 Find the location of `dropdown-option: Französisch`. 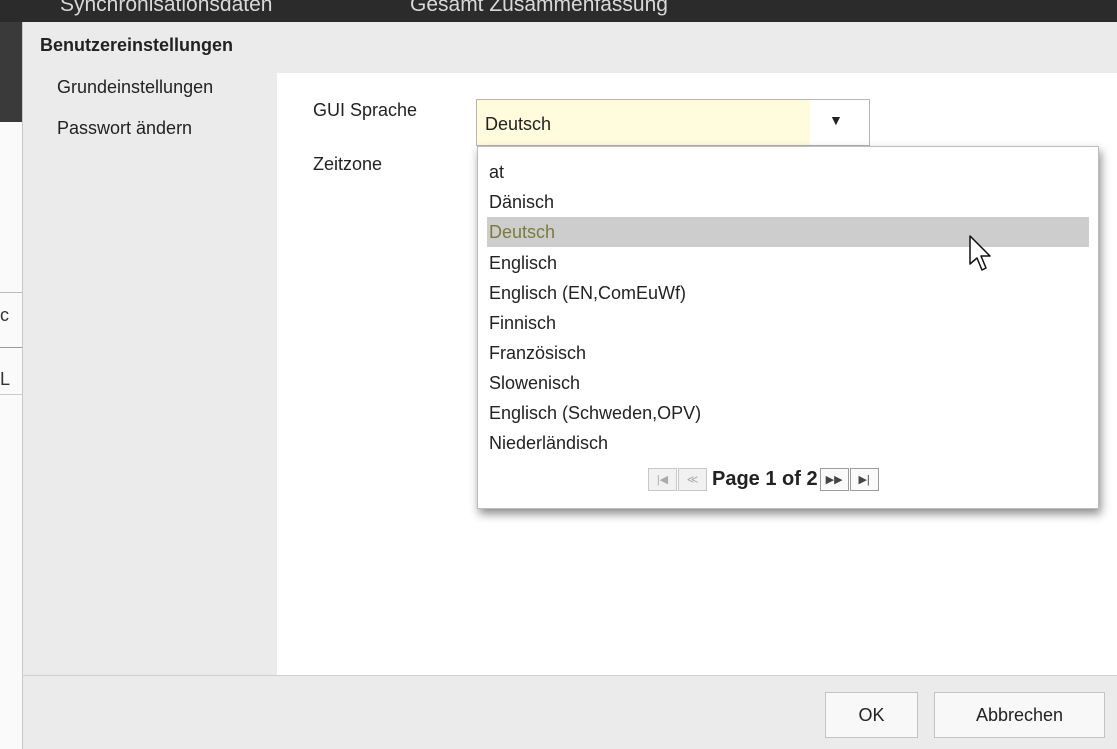

dropdown-option: Französisch is located at coordinates (788, 353).